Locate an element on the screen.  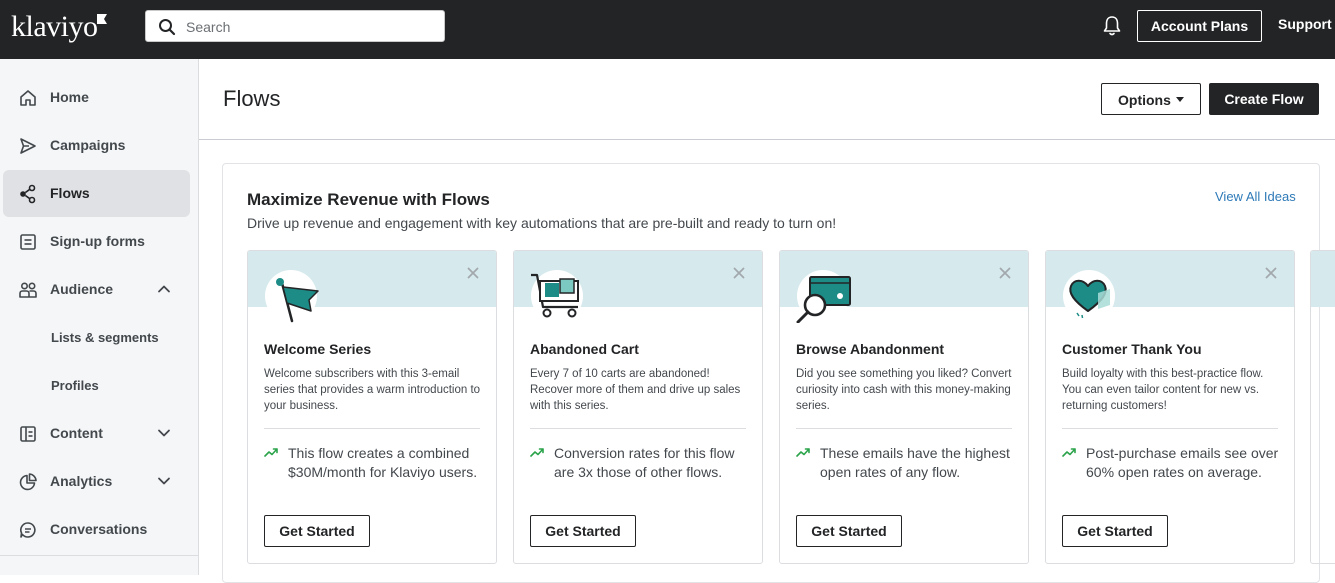
options-dropdown-button: Options is located at coordinates (1151, 99).